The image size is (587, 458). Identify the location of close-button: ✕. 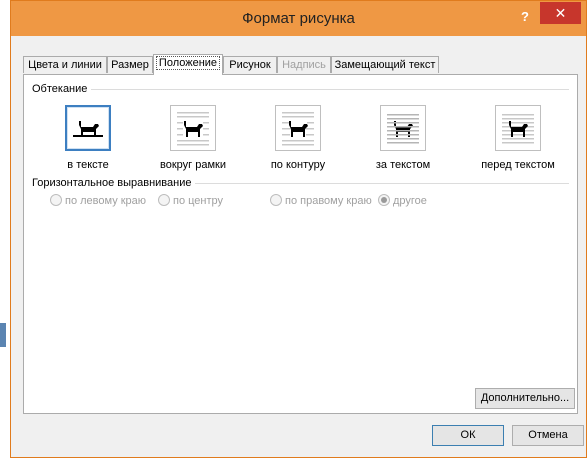
(560, 13).